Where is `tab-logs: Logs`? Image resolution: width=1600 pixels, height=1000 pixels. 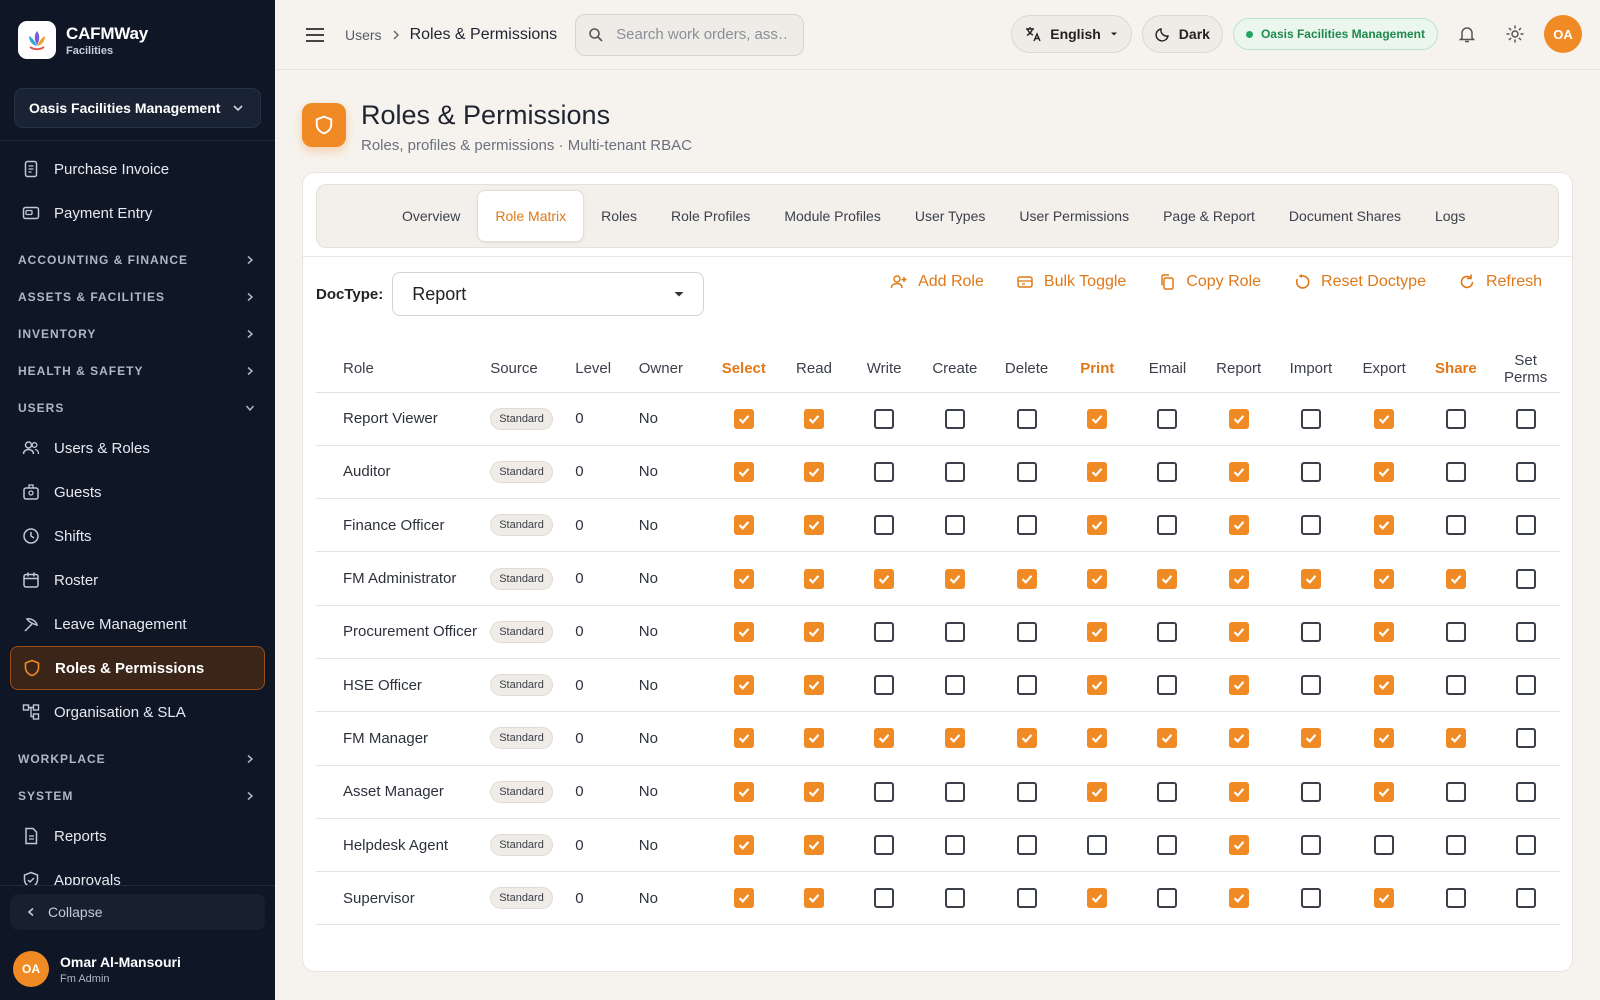 tab-logs: Logs is located at coordinates (1450, 216).